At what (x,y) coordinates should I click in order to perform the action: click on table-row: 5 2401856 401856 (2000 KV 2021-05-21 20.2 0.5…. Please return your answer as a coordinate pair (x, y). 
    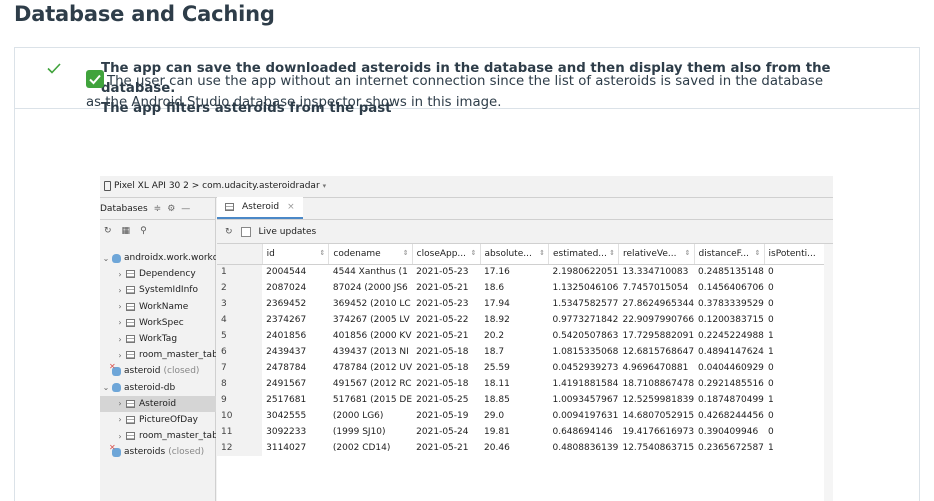
    Looking at the image, I should click on (525, 336).